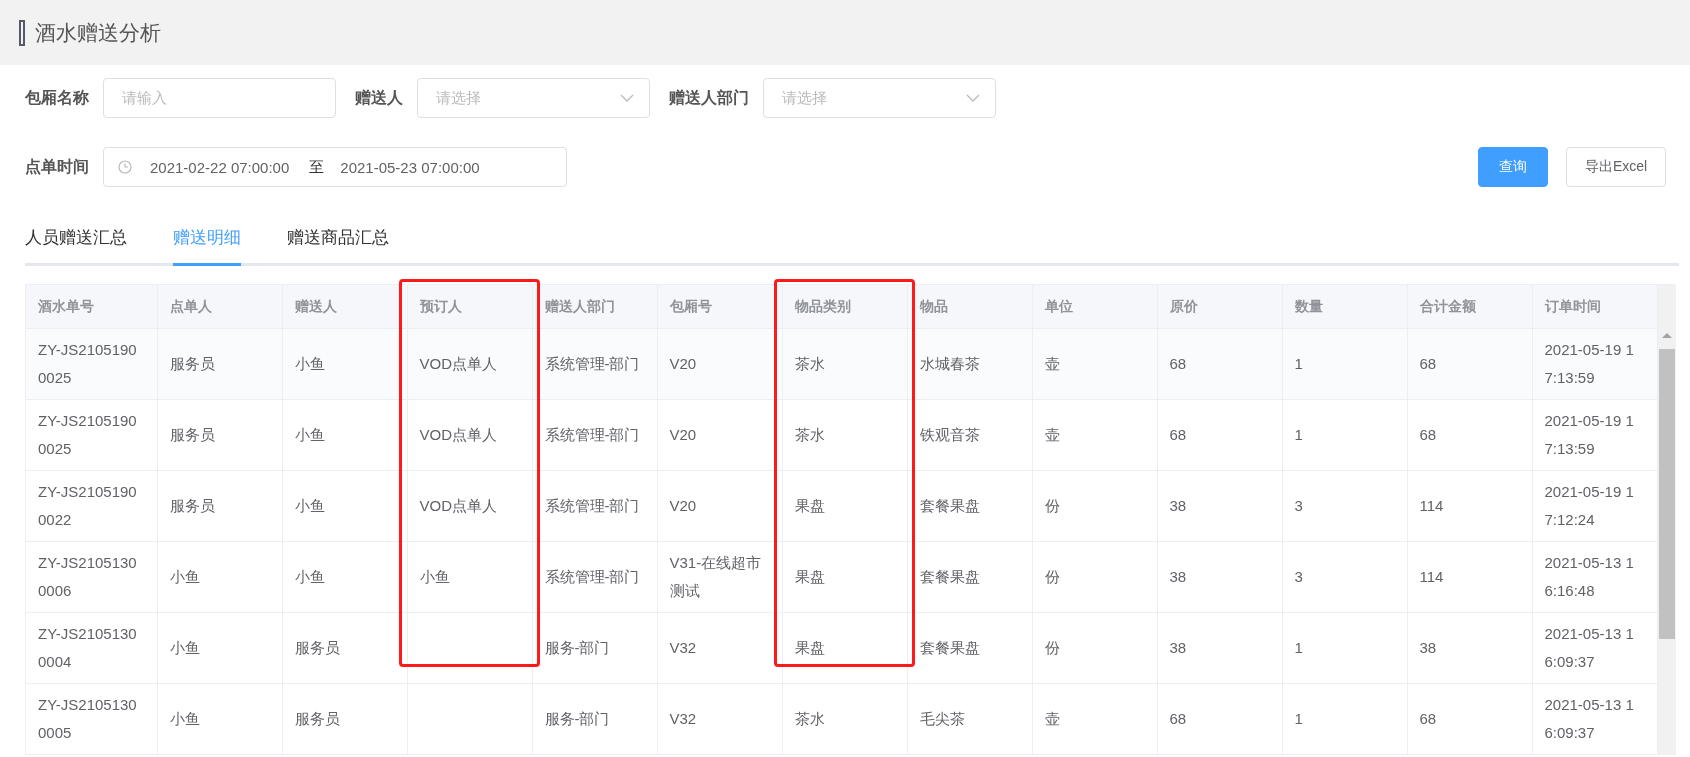  What do you see at coordinates (76, 238) in the screenshot?
I see `tab: 人员赠送汇总` at bounding box center [76, 238].